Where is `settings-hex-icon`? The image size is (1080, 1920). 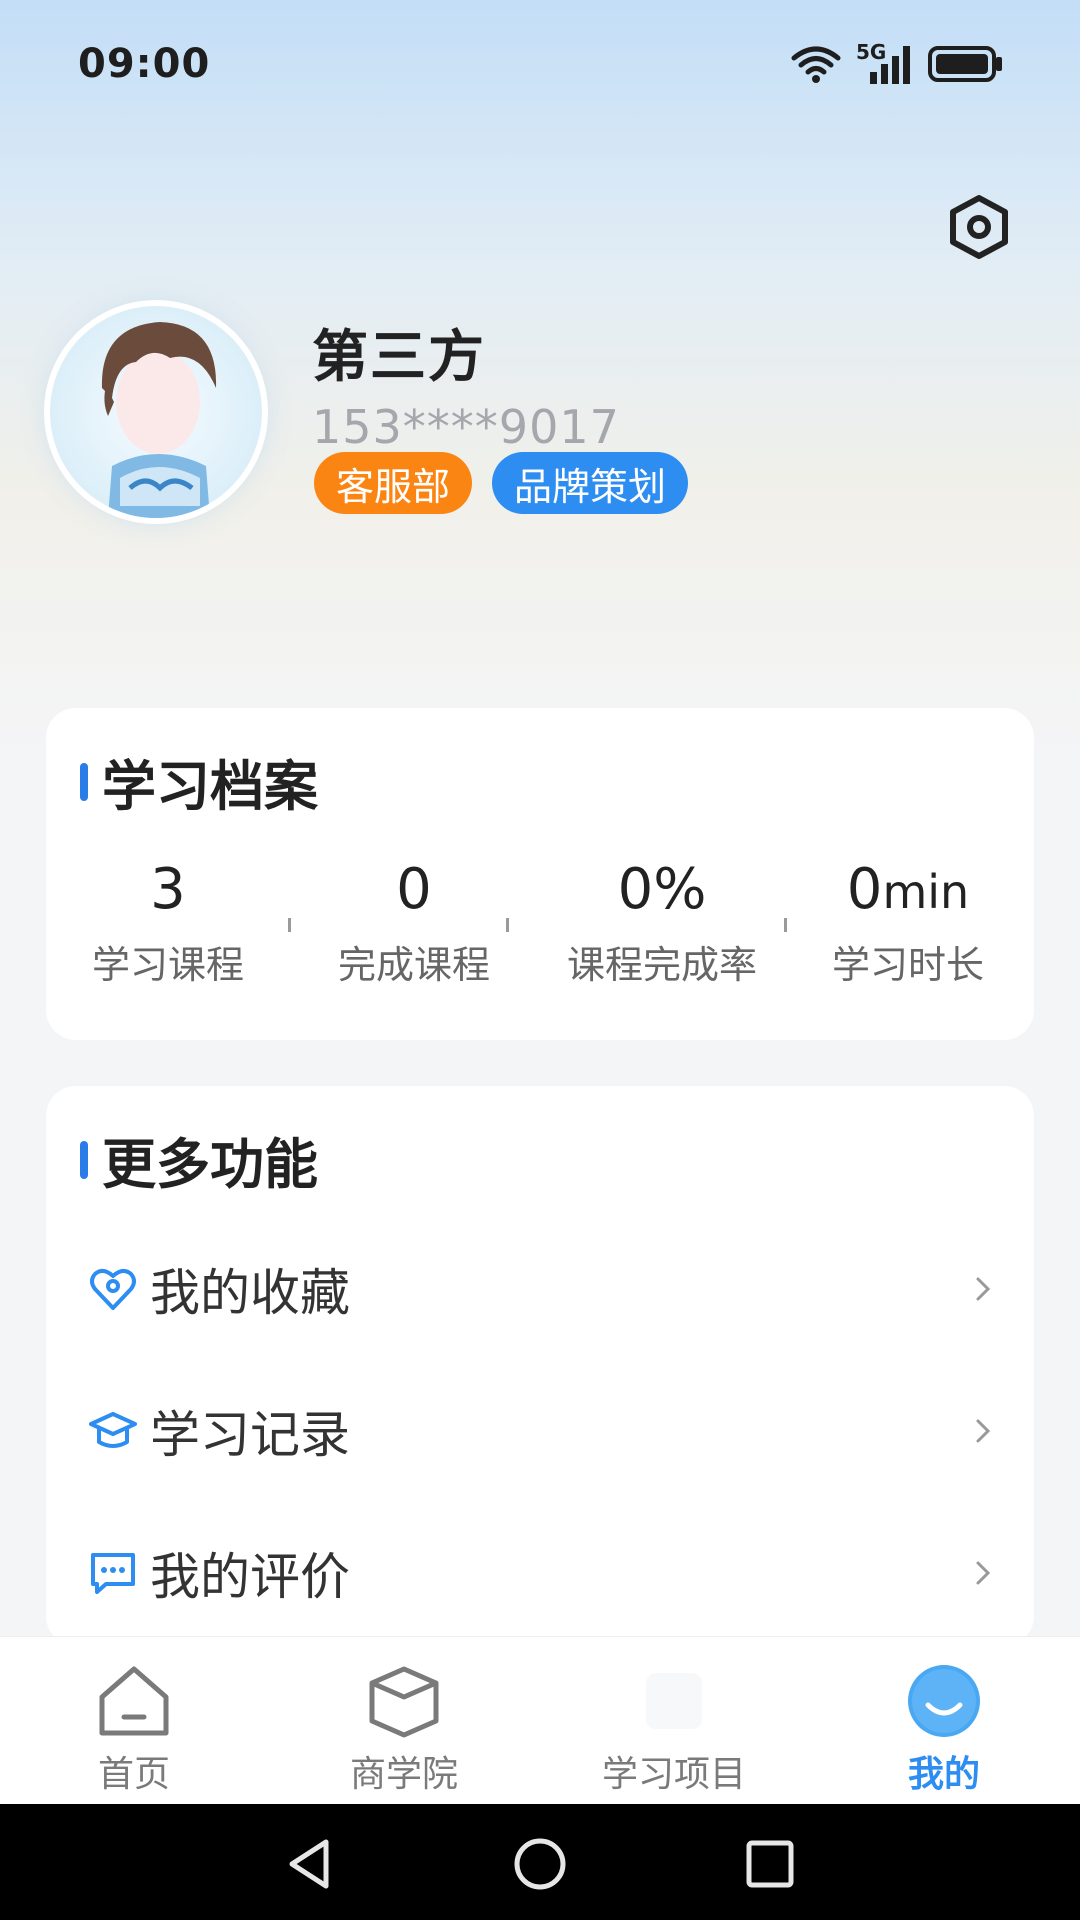 settings-hex-icon is located at coordinates (979, 227).